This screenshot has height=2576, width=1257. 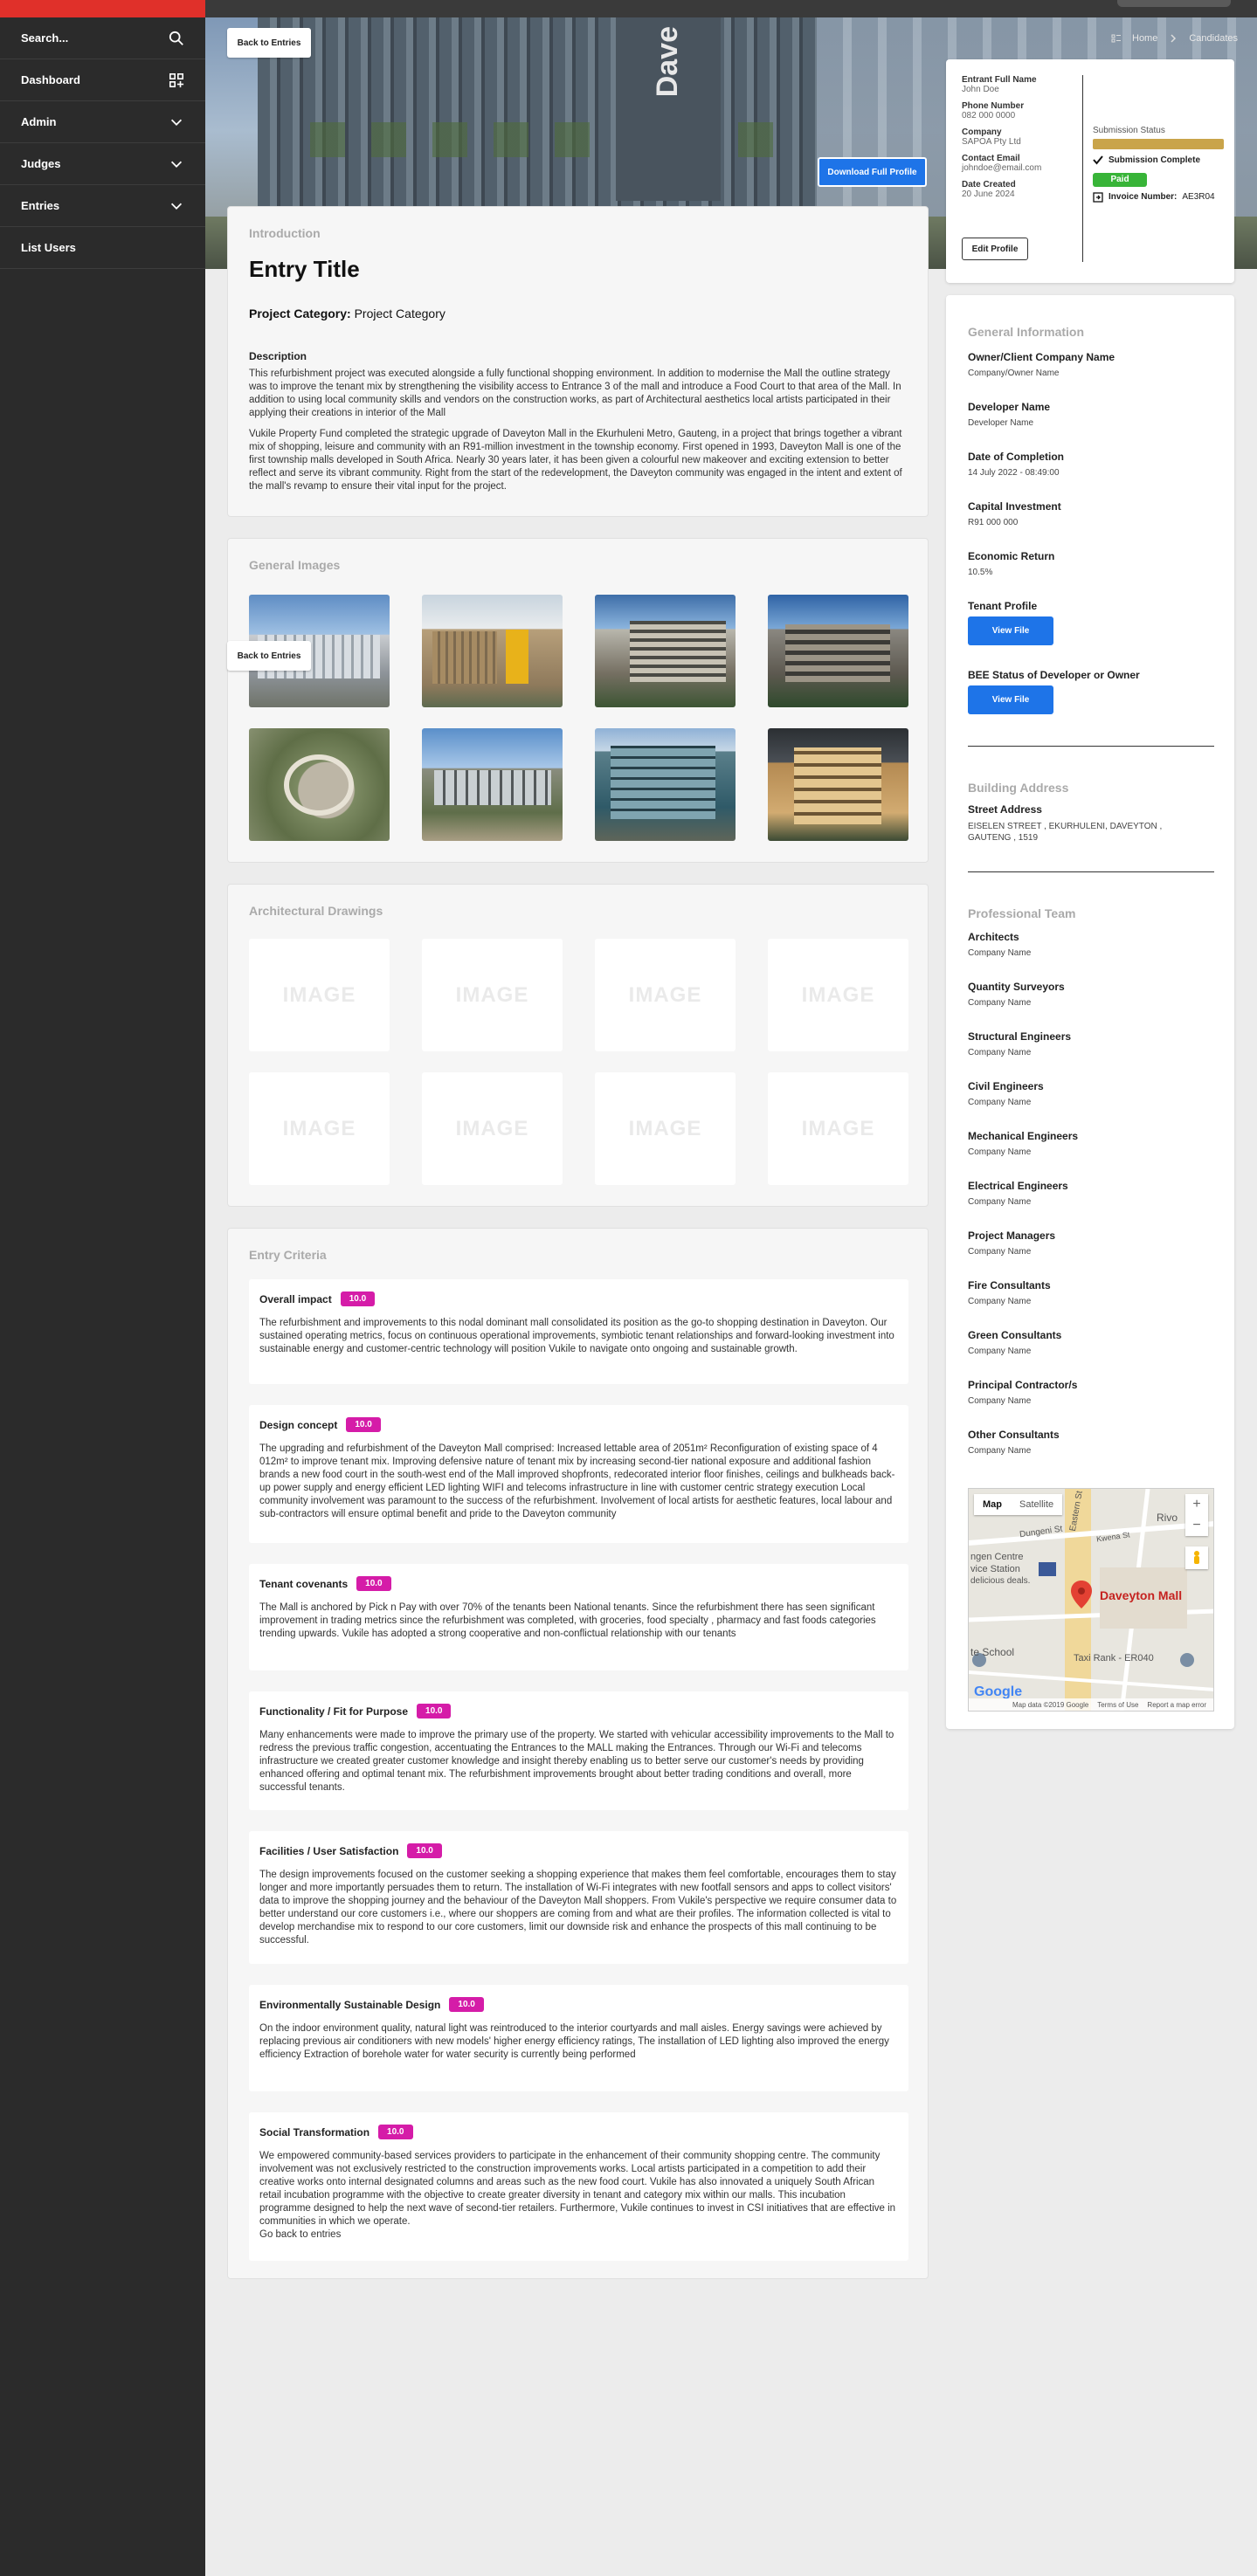 What do you see at coordinates (1001, 423) in the screenshot?
I see `developer-value: Developer Name` at bounding box center [1001, 423].